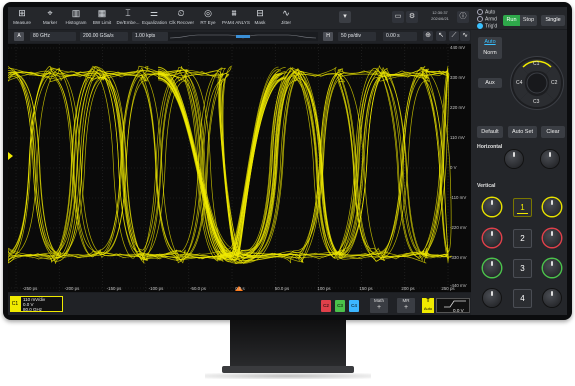 This screenshot has width=575, height=386. I want to click on default-button: Default, so click(490, 132).